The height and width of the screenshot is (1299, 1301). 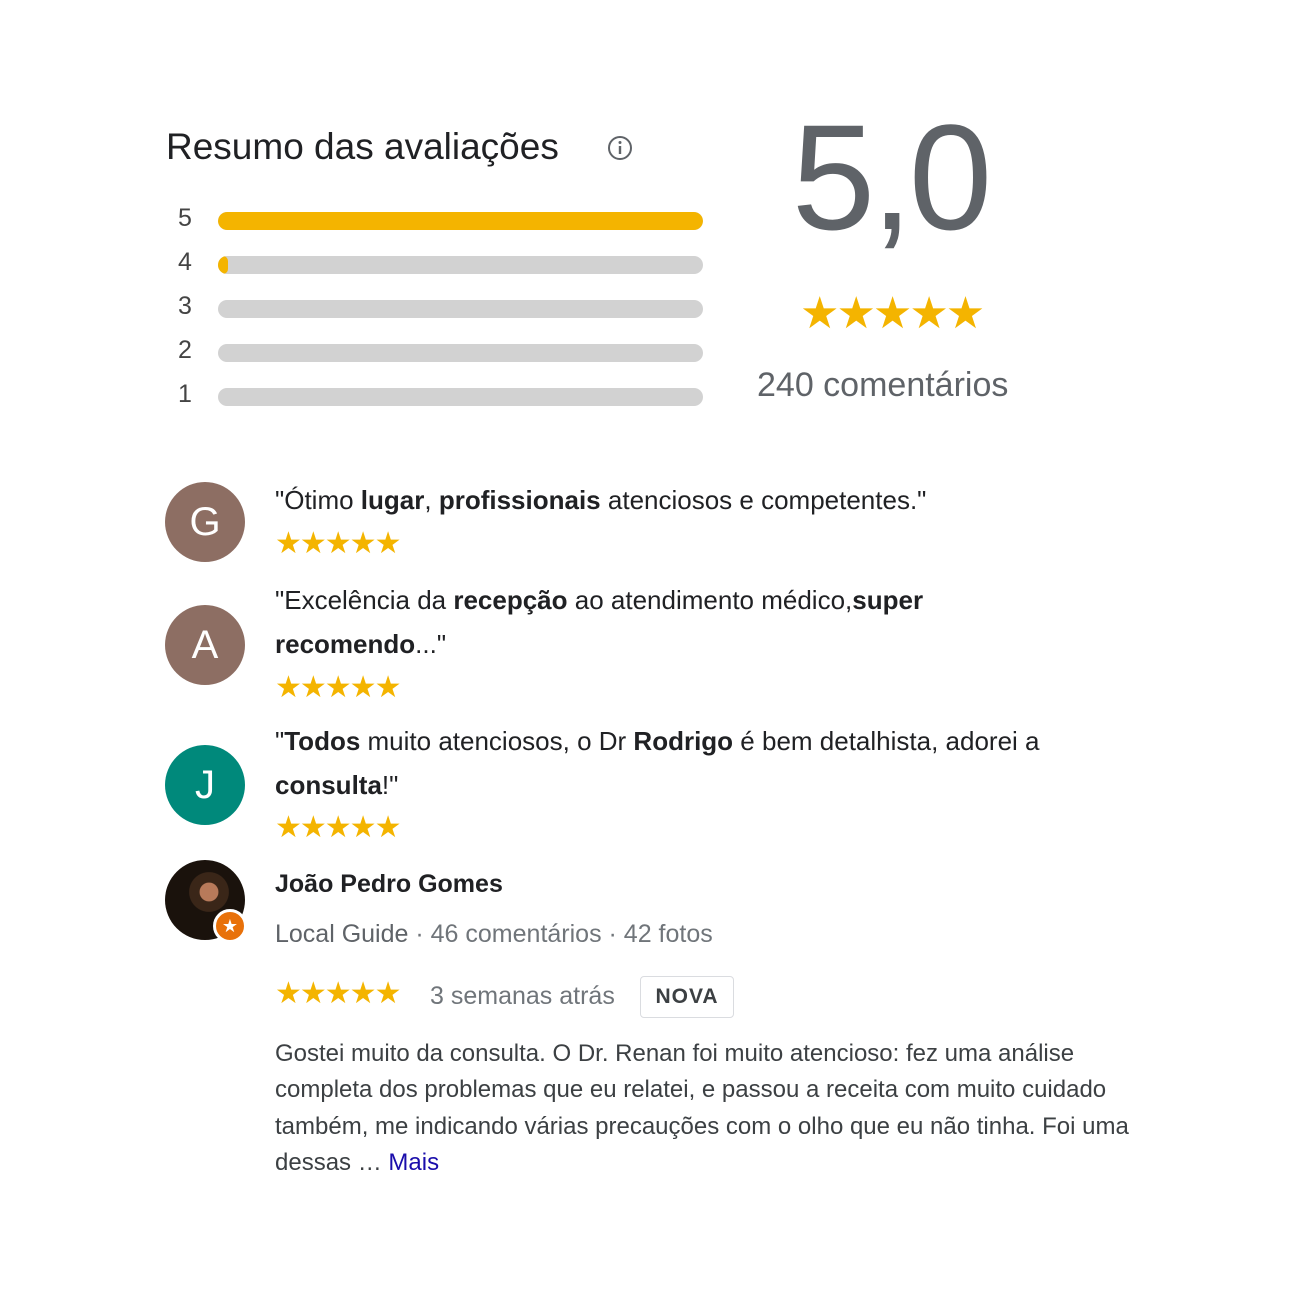 I want to click on quote-highlight: consulta, so click(x=328, y=785).